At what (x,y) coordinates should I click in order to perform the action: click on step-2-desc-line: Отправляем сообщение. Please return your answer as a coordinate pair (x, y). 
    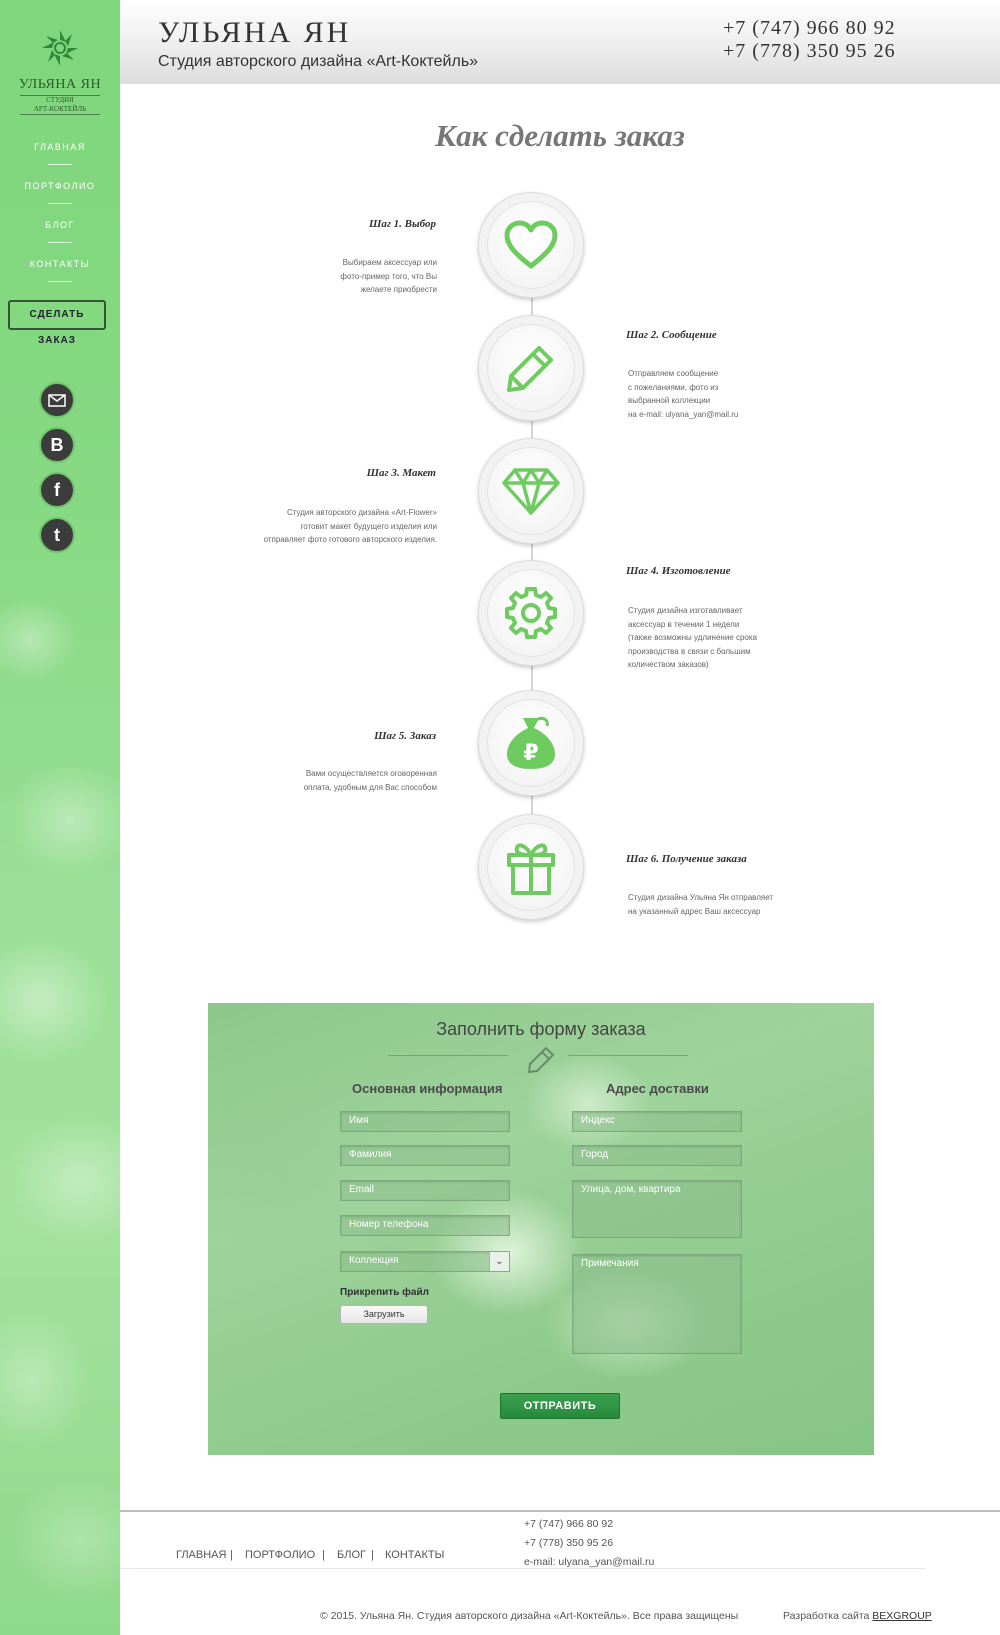
    Looking at the image, I should click on (673, 373).